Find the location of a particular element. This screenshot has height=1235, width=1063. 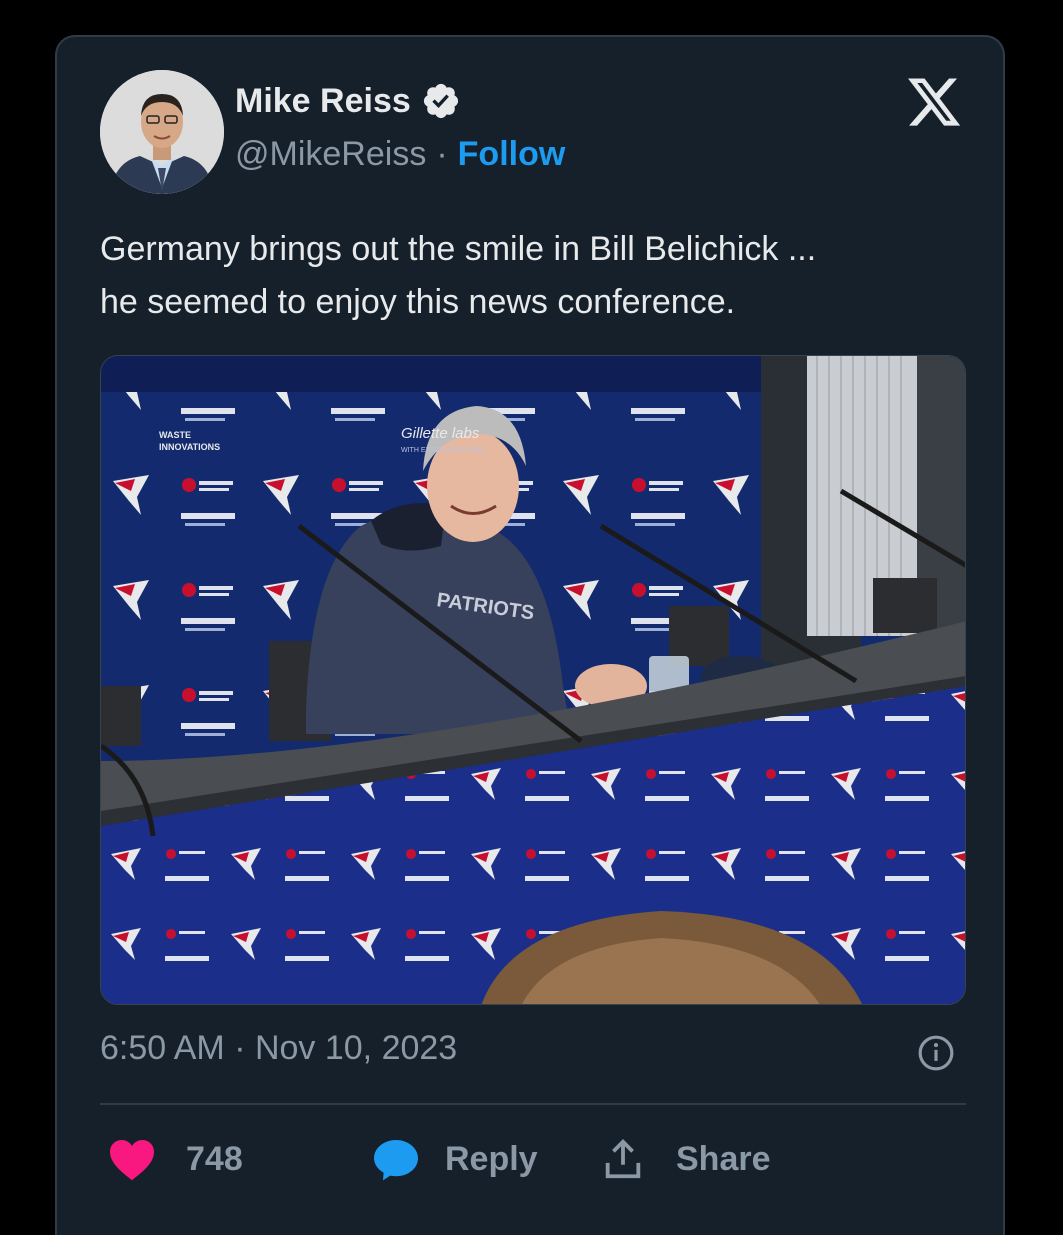

tweet-text-line: he seemed to enjoy this news conference. is located at coordinates (418, 302).